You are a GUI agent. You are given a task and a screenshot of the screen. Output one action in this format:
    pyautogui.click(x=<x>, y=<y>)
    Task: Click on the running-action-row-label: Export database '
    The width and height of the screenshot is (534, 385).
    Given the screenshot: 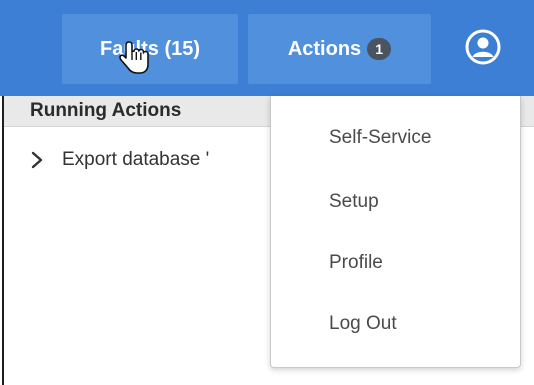 What is the action you would take?
    pyautogui.click(x=135, y=160)
    